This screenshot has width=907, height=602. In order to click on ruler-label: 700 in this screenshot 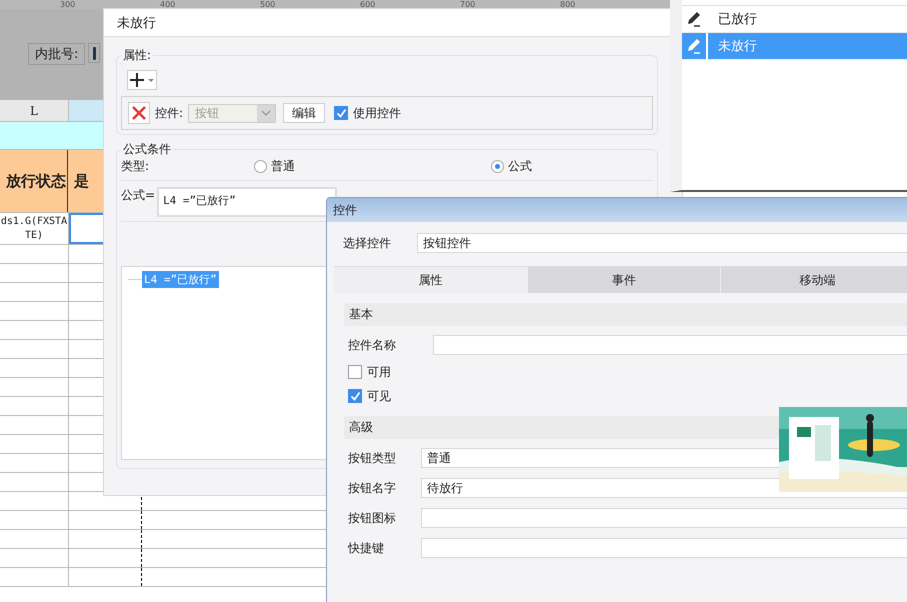, I will do `click(468, 4)`.